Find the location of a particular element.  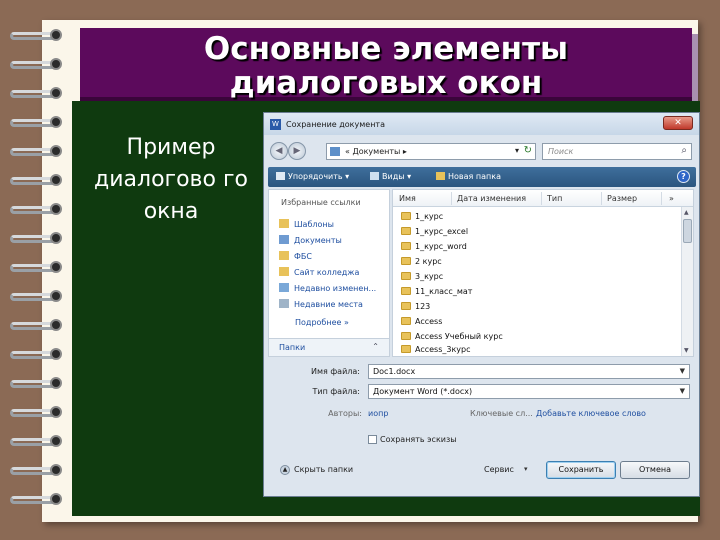

back-button: ◀ is located at coordinates (279, 151).